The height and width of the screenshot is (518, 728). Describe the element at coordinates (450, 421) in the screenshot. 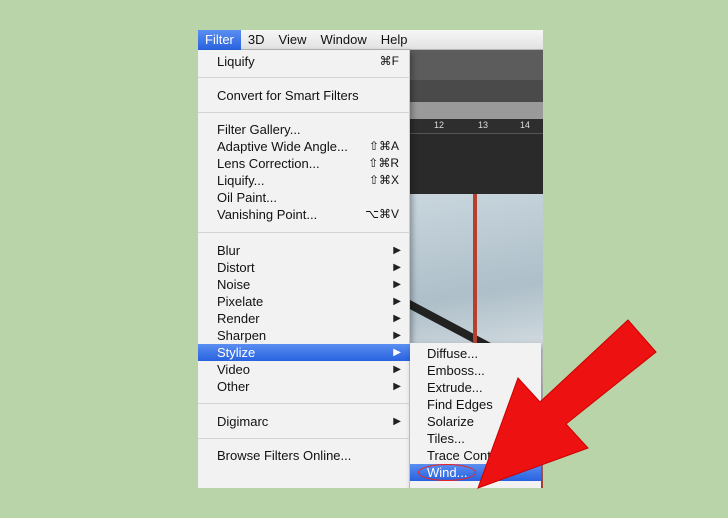

I see `menu-item-label: Solarize` at that location.